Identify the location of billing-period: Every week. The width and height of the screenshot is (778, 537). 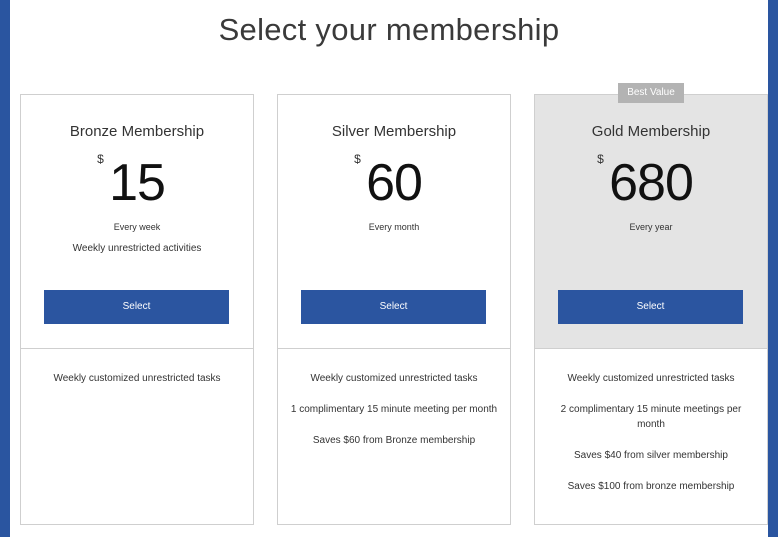
(137, 227).